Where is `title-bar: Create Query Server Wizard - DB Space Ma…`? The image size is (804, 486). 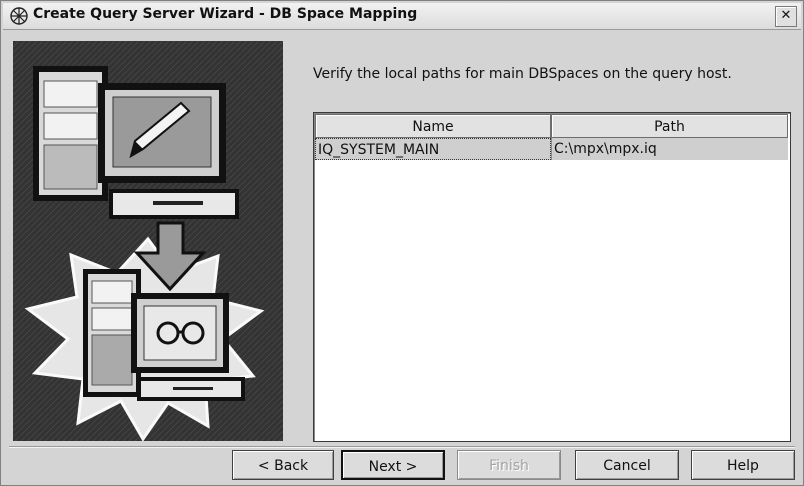 title-bar: Create Query Server Wizard - DB Space Ma… is located at coordinates (402, 16).